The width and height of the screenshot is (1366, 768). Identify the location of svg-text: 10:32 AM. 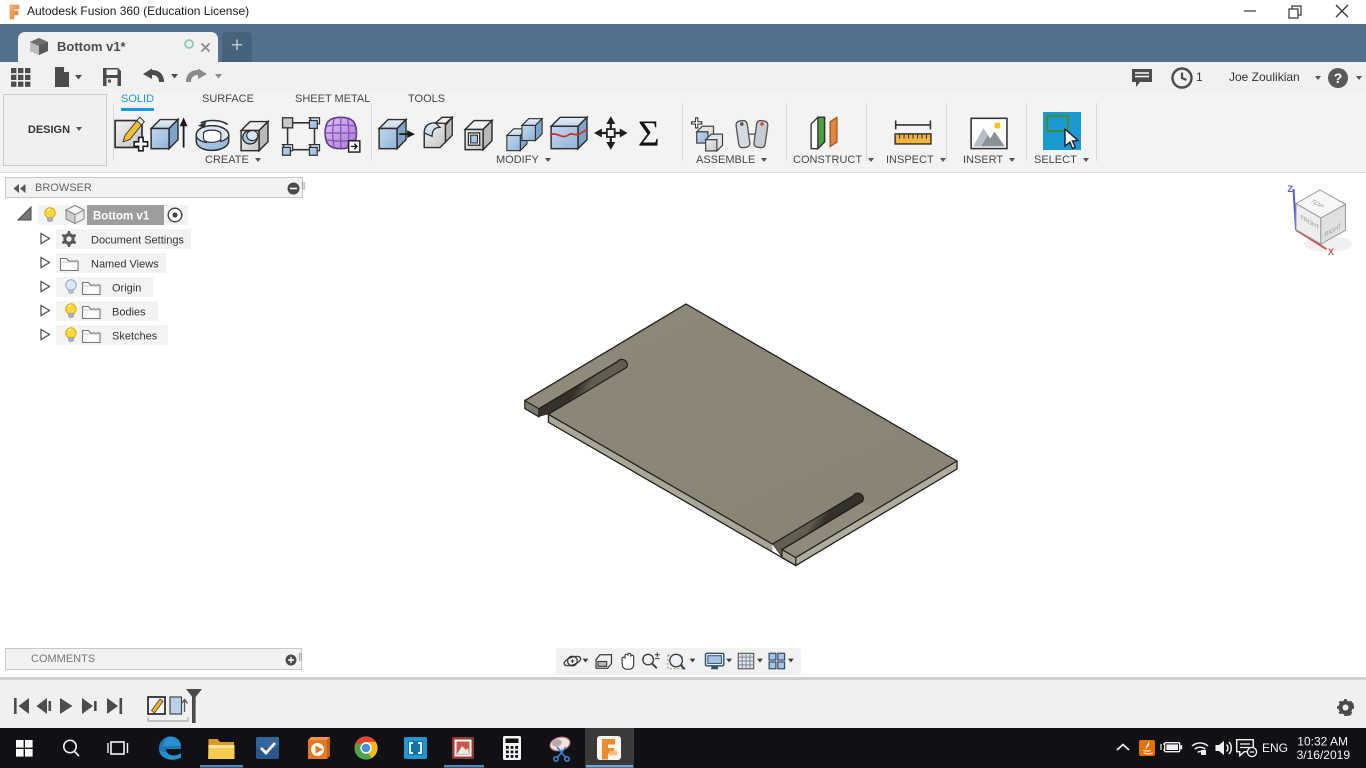
(1322, 742).